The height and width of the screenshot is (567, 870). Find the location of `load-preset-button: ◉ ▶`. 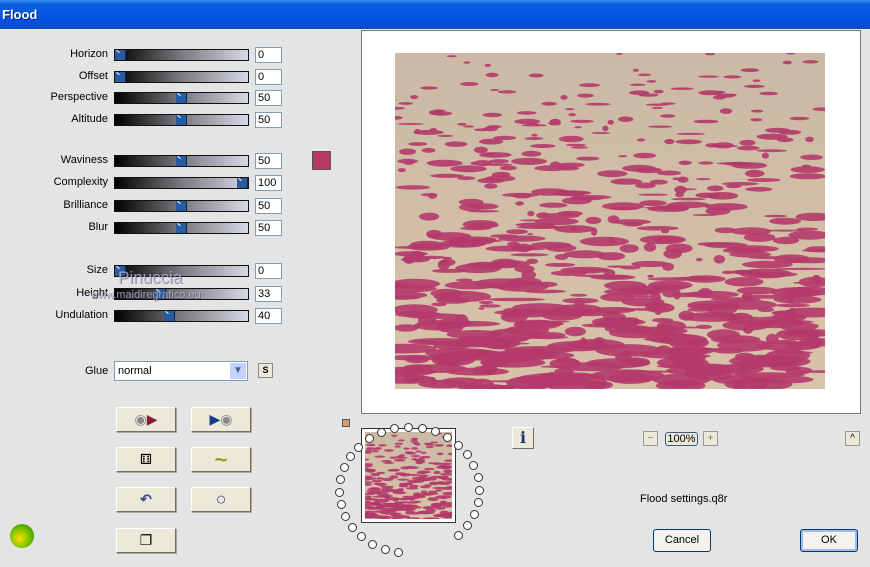

load-preset-button: ◉ ▶ is located at coordinates (146, 419).